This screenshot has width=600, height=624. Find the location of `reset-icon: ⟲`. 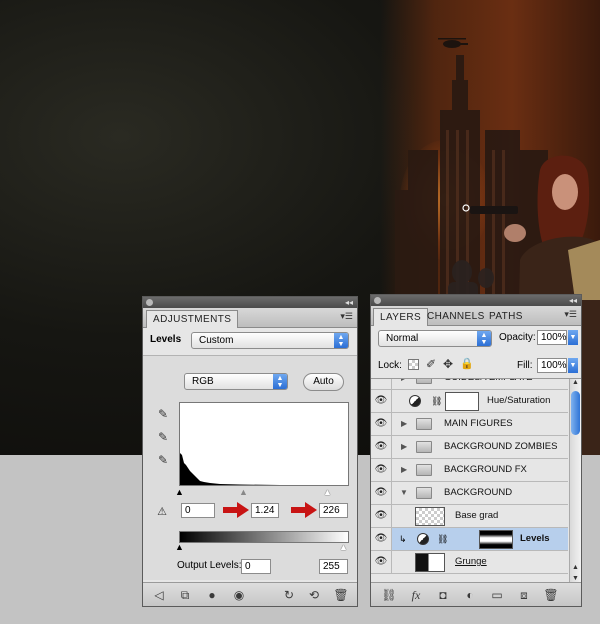

reset-icon: ⟲ is located at coordinates (314, 595).